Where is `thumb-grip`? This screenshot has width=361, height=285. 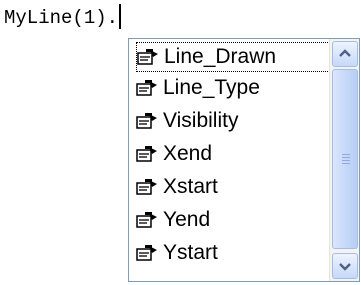
thumb-grip is located at coordinates (346, 160).